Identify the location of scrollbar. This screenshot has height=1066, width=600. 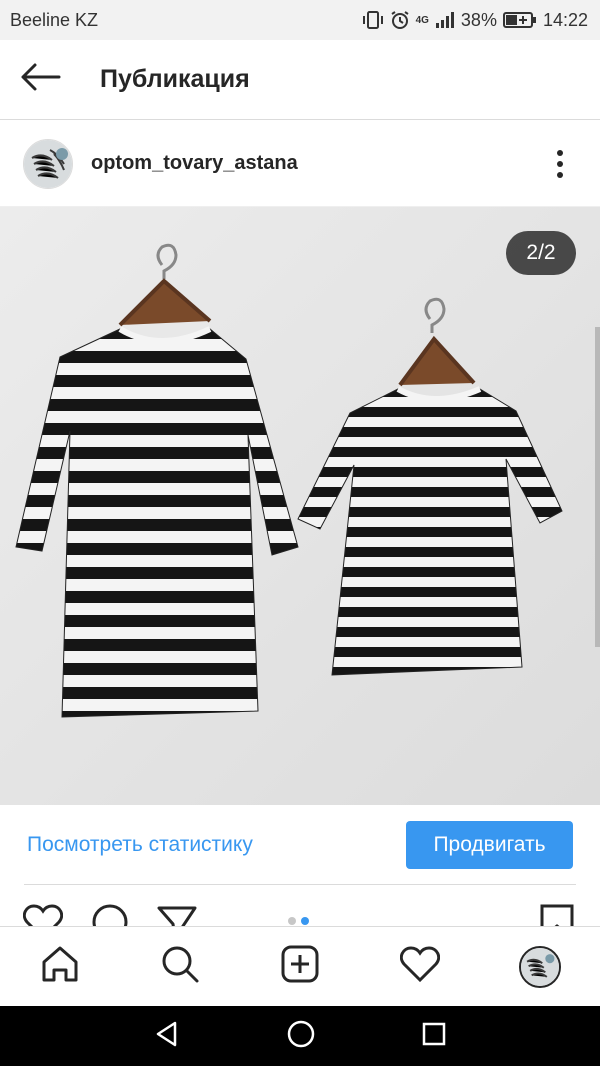
(597, 487).